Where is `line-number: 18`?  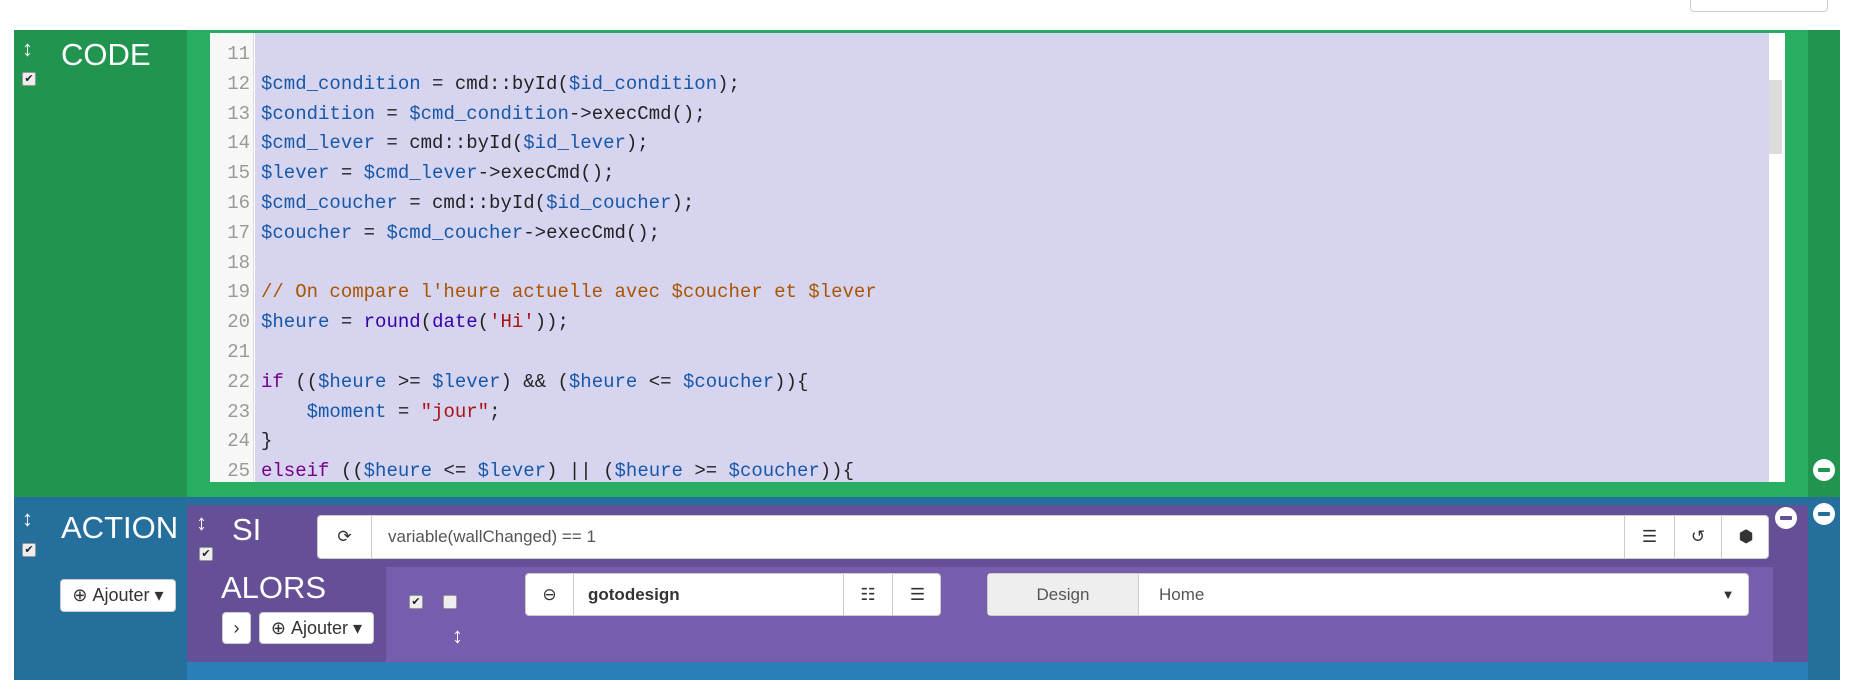
line-number: 18 is located at coordinates (238, 262).